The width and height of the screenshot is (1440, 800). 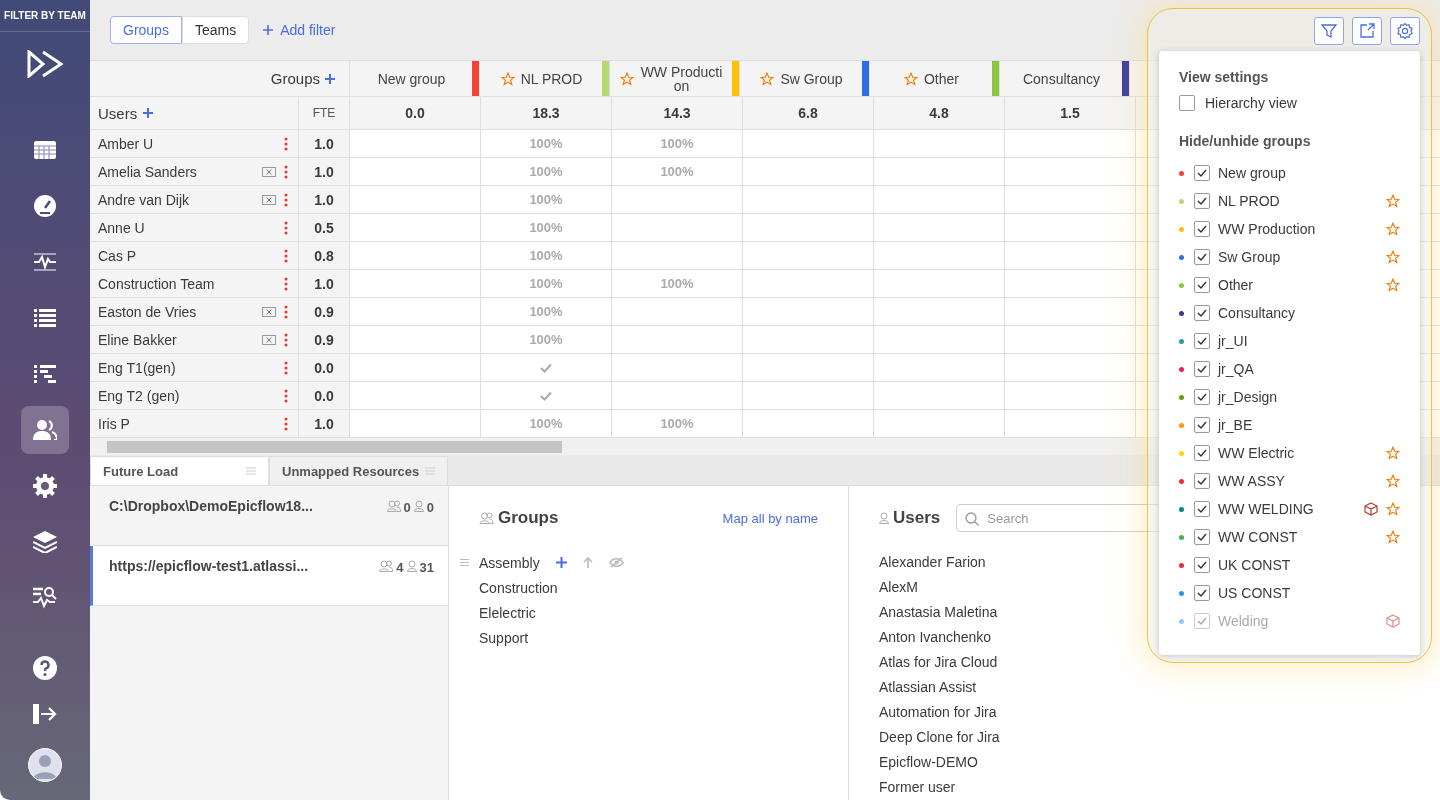 What do you see at coordinates (45, 206) in the screenshot?
I see `gauge-icon` at bounding box center [45, 206].